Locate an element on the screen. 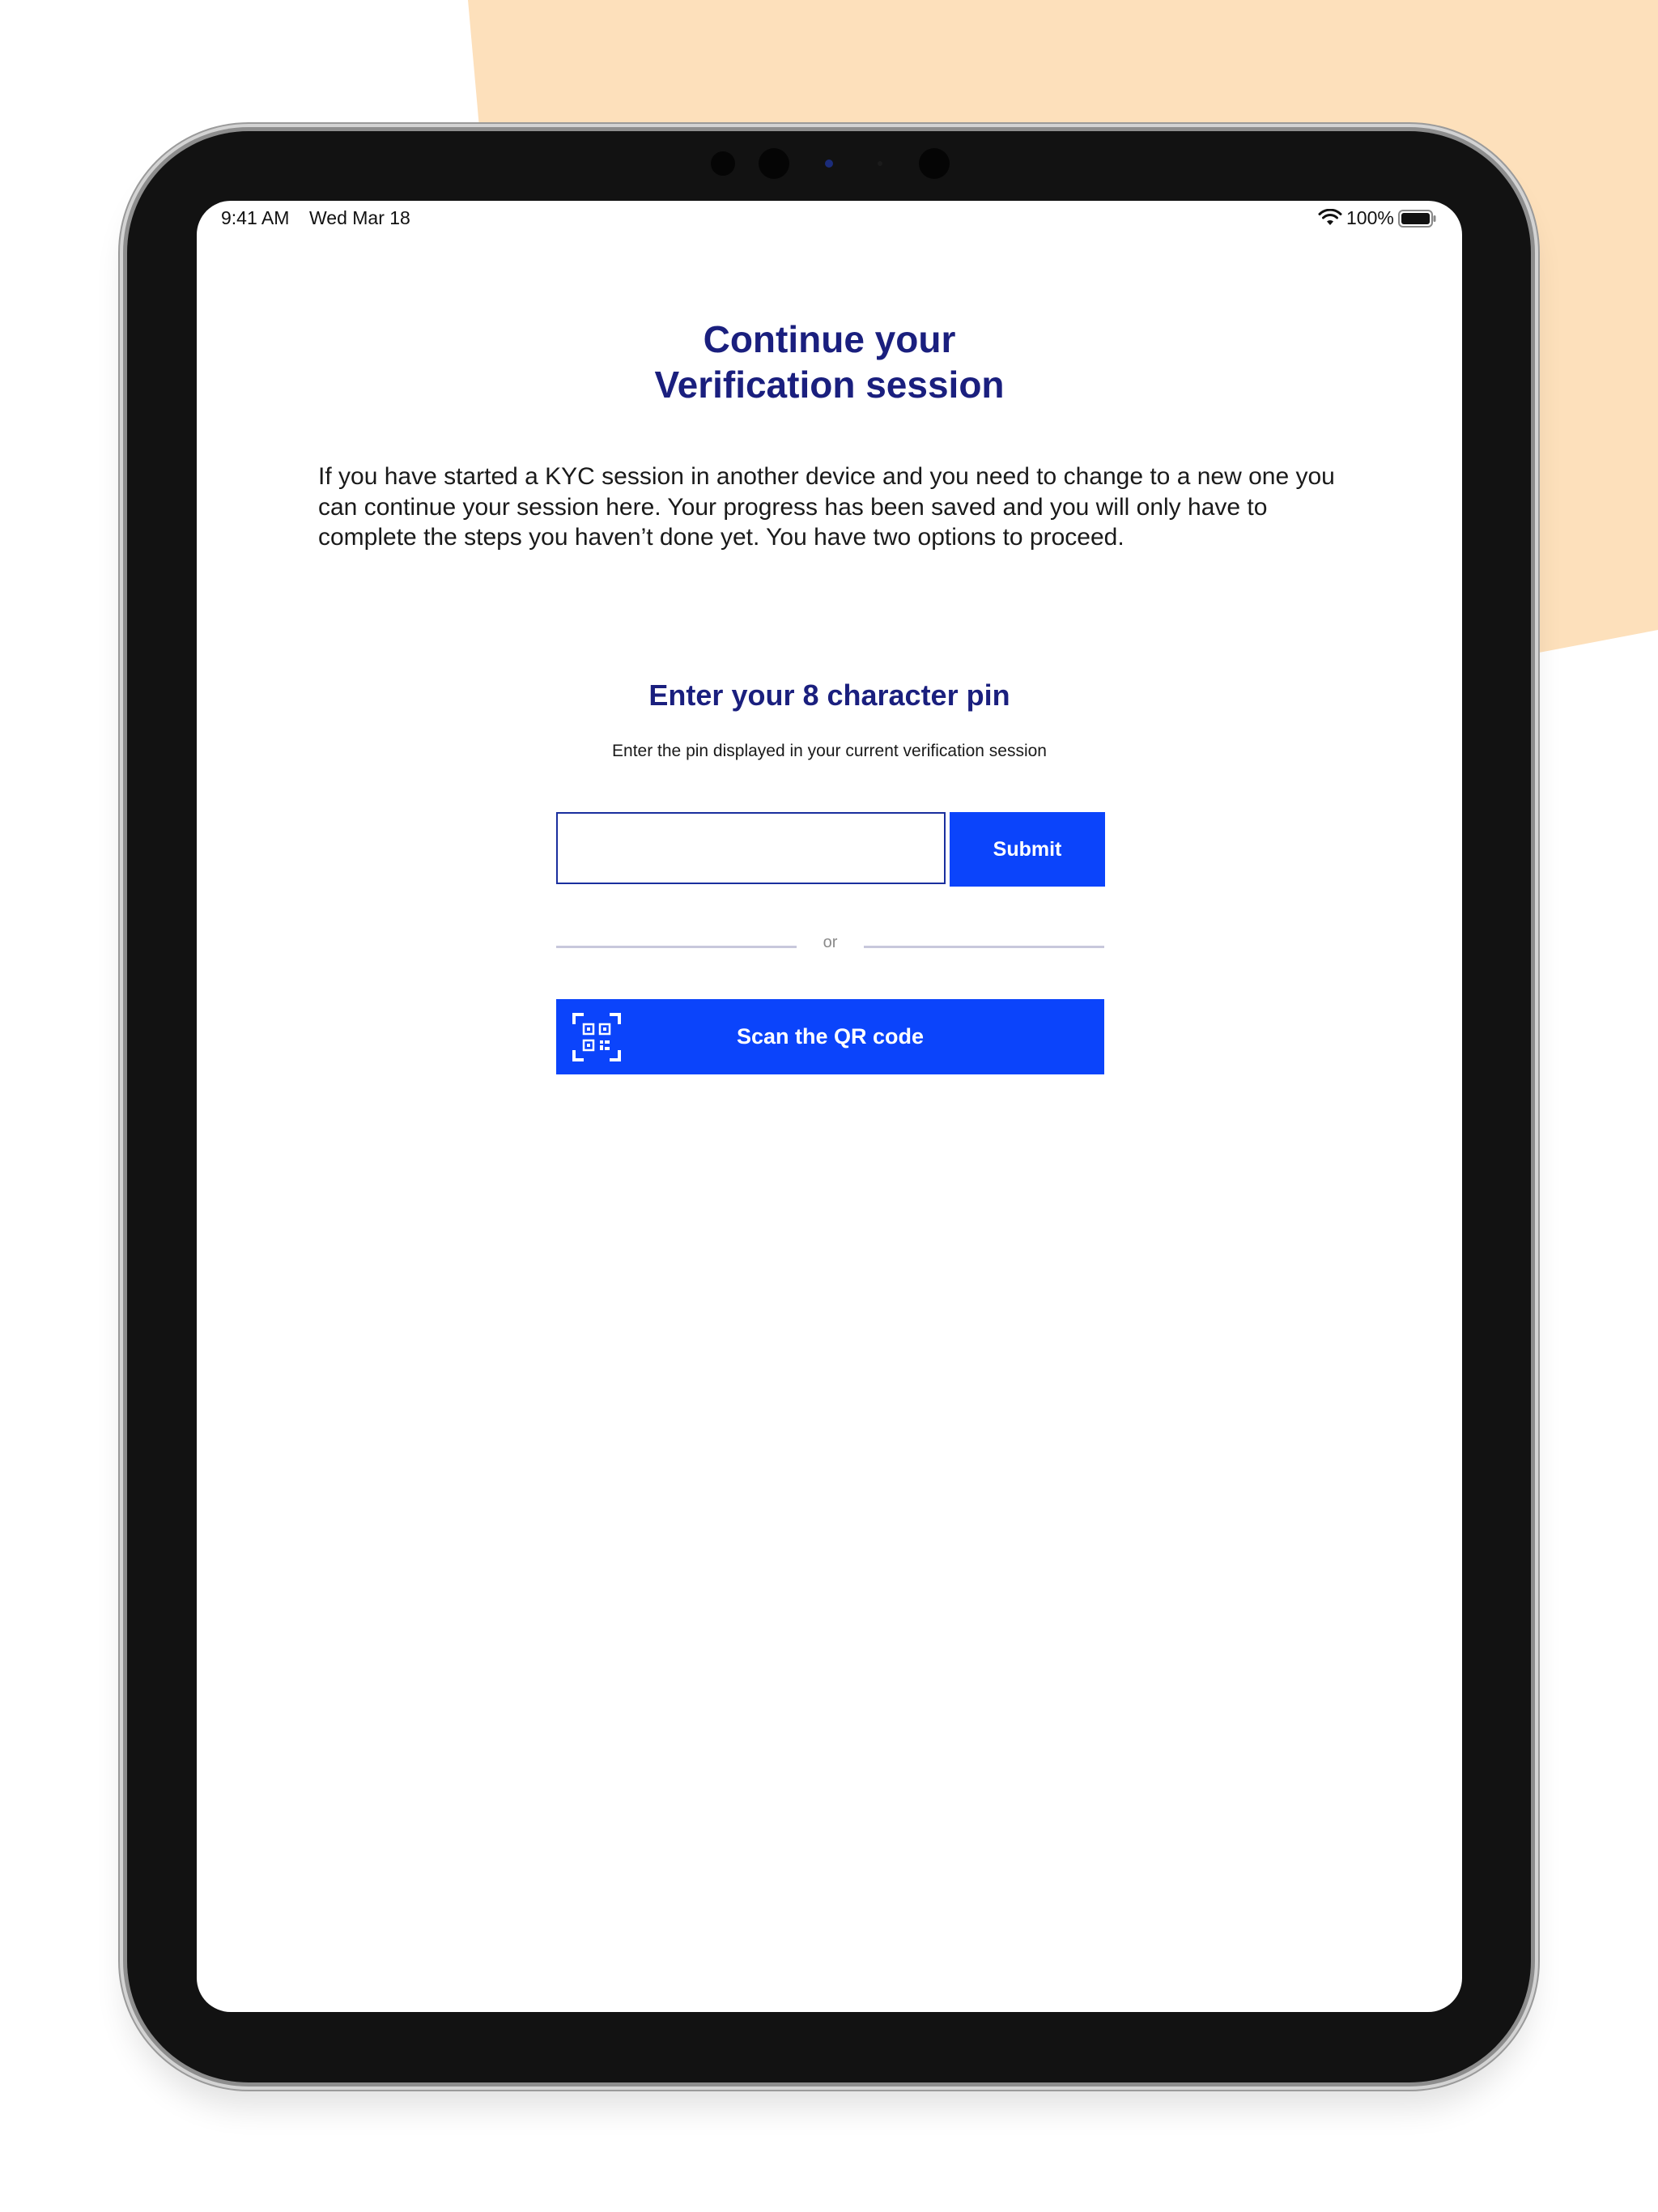 The image size is (1658, 2212). submit-button: Submit is located at coordinates (1027, 850).